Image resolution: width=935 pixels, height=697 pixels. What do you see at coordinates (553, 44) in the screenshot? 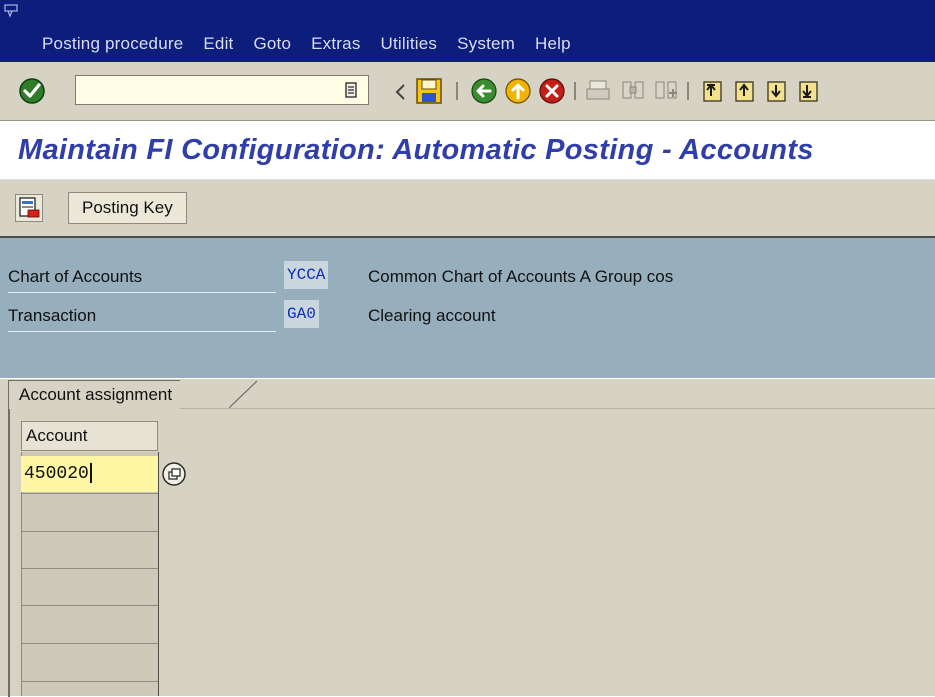
I see `menu-help: Help` at bounding box center [553, 44].